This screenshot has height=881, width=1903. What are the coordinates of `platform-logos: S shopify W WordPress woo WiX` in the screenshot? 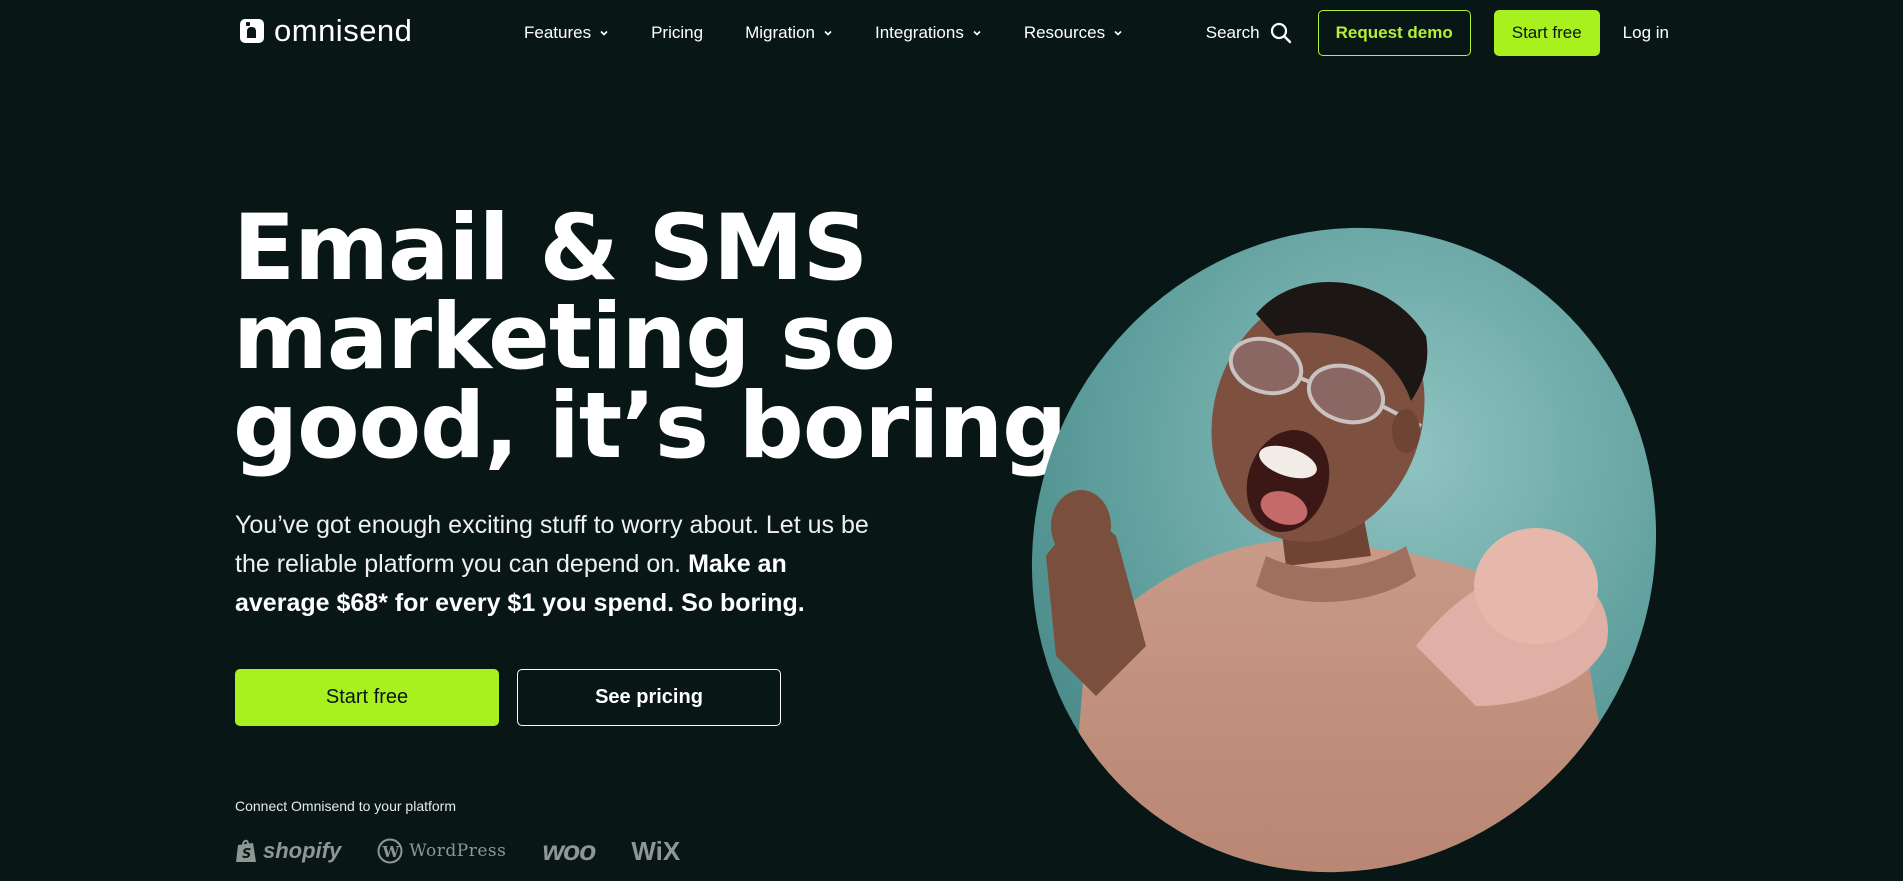 It's located at (457, 851).